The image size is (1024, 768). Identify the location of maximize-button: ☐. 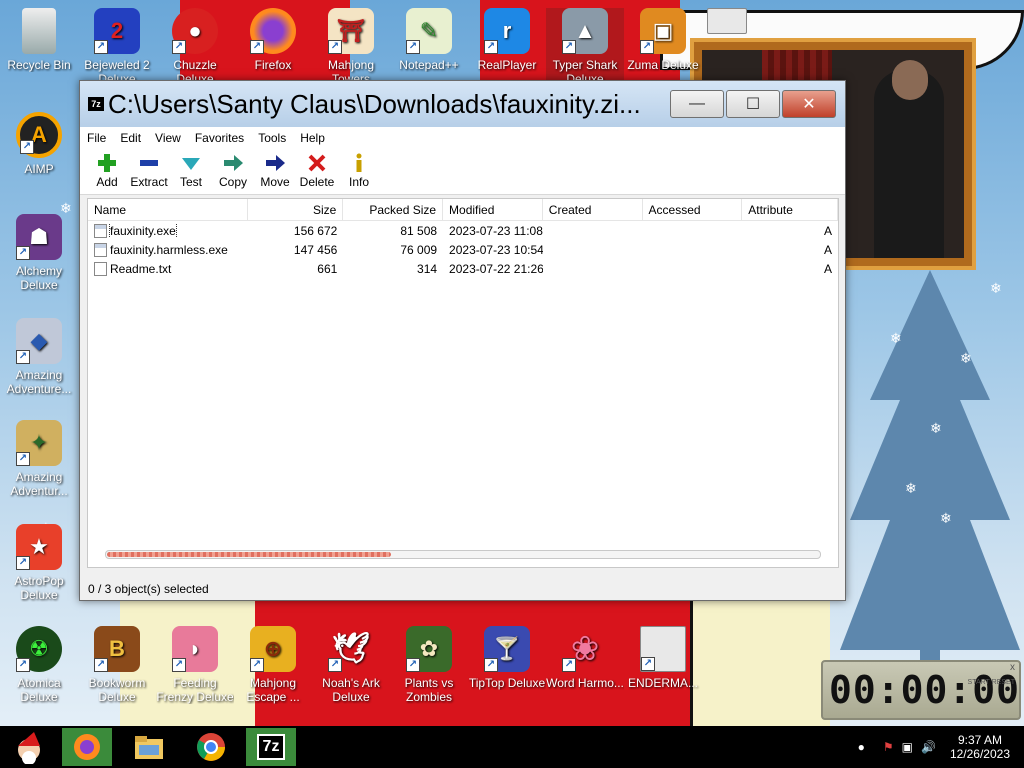
(753, 104).